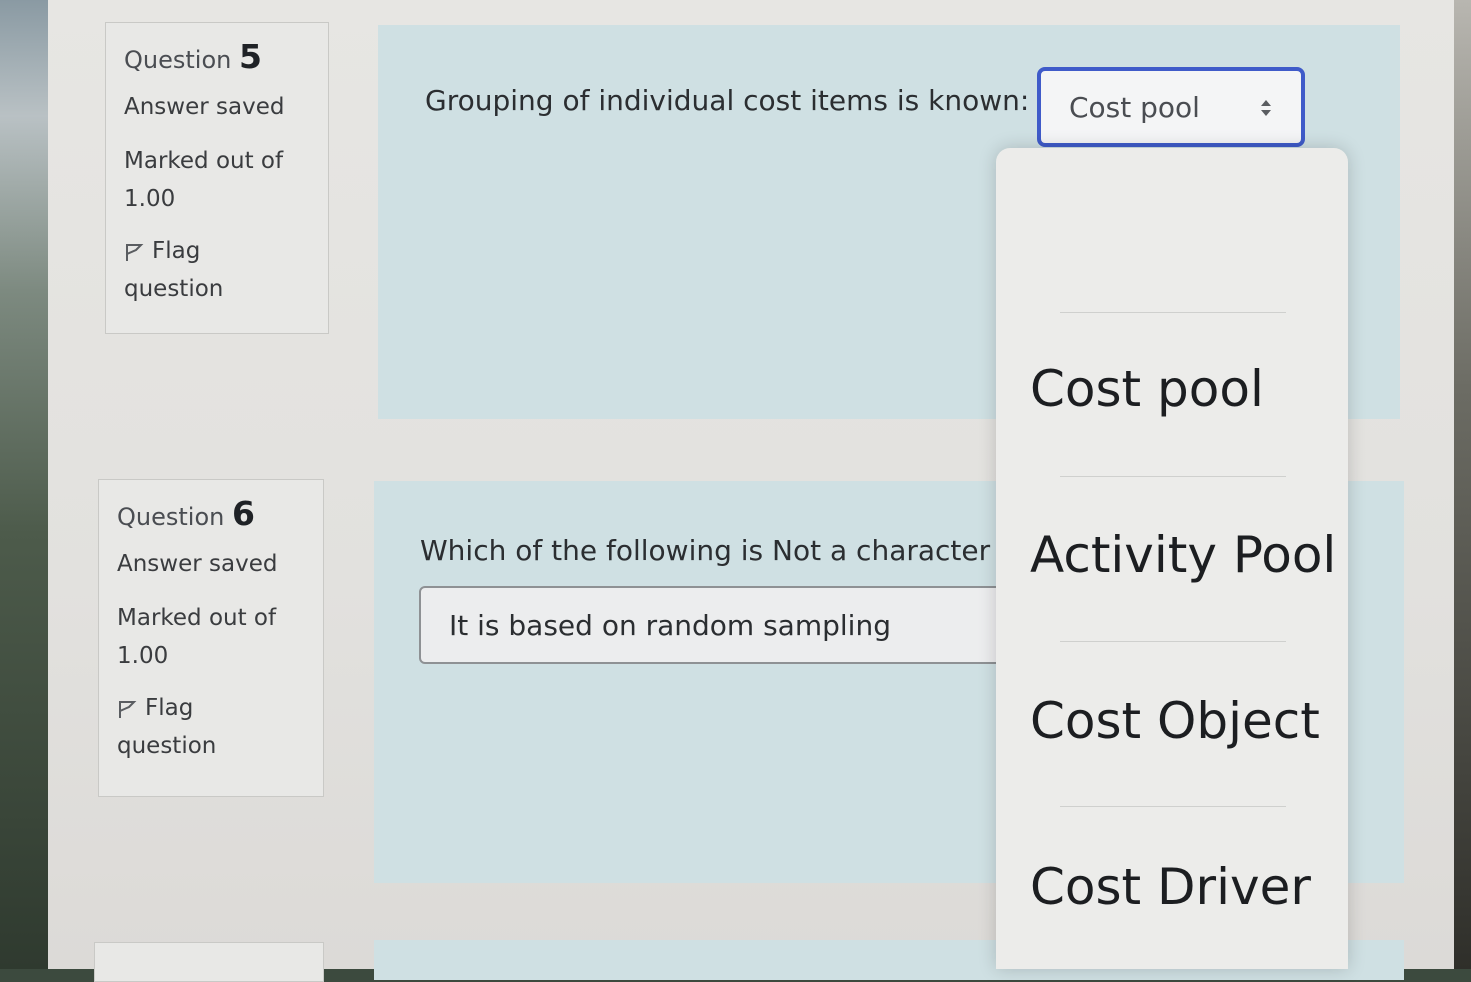 The image size is (1471, 982). Describe the element at coordinates (1172, 555) in the screenshot. I see `dropdown-option-activity-pool: Activity Pool` at that location.